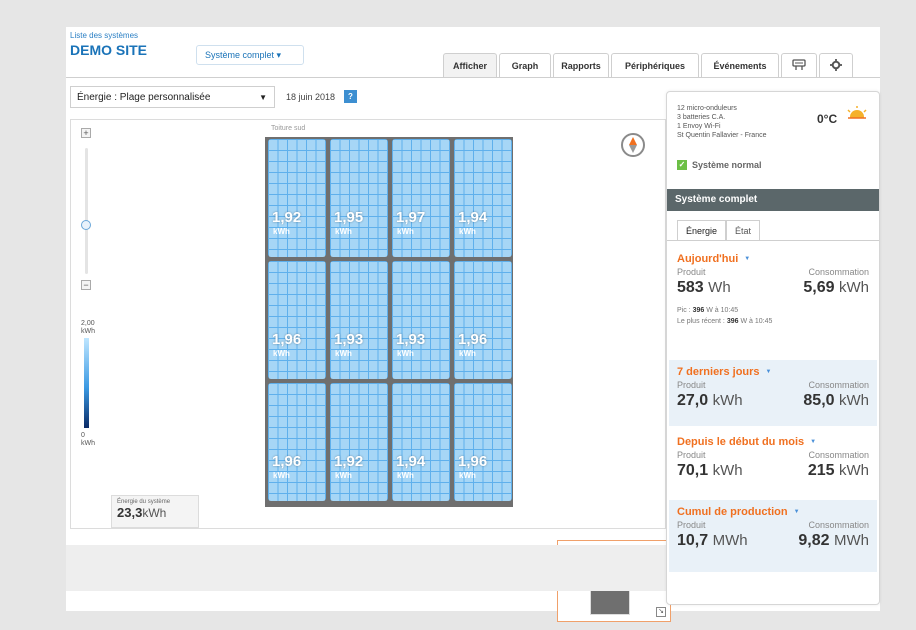 This screenshot has height=630, width=916. I want to click on stat-today-title: Aujourd'hui ▼, so click(773, 259).